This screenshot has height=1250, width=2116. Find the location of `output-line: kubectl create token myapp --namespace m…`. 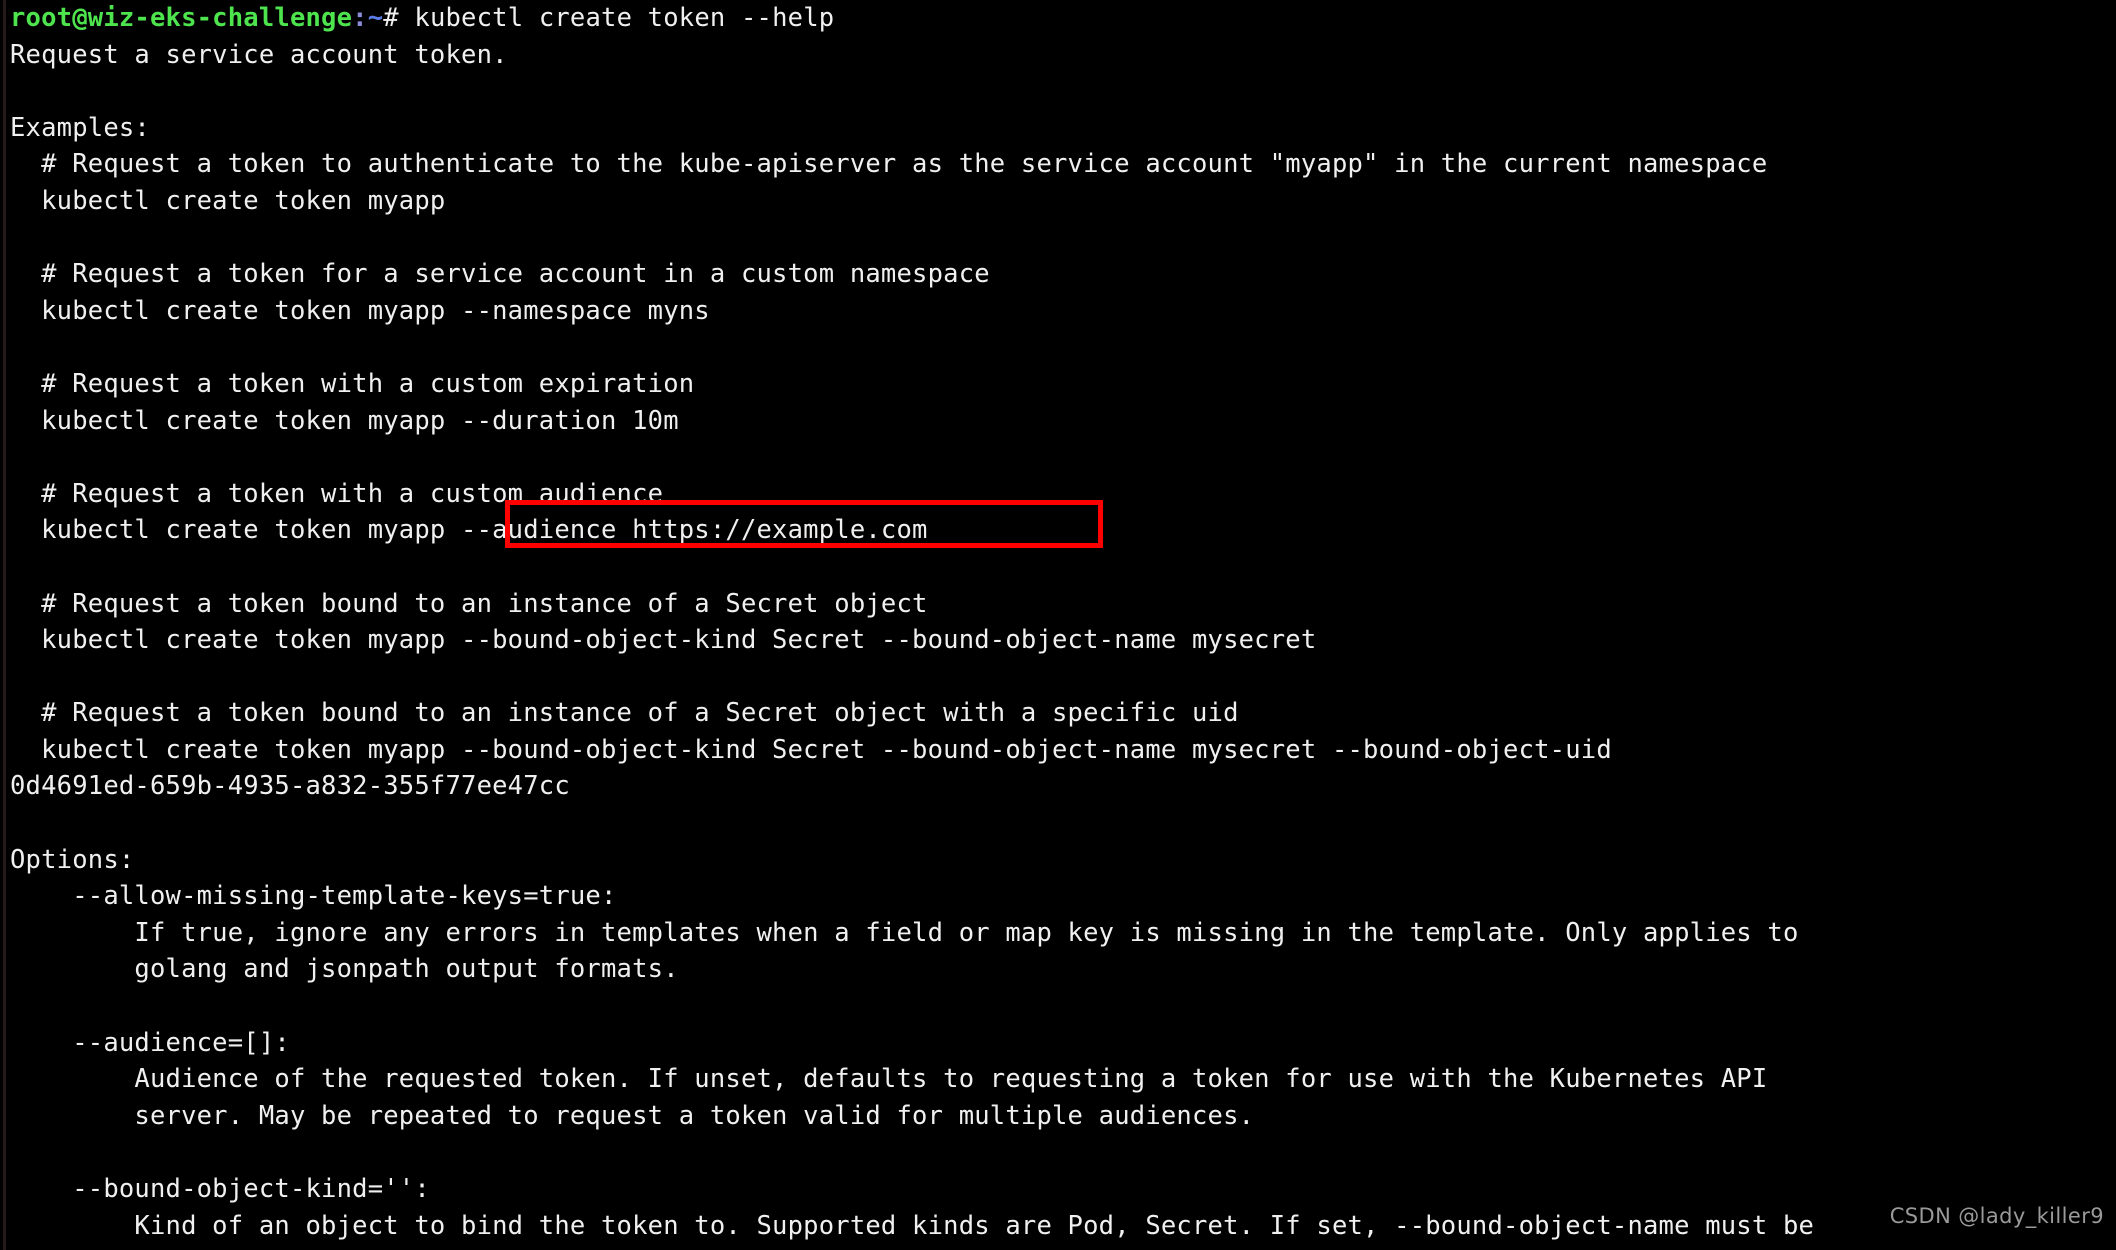

output-line: kubectl create token myapp --namespace m… is located at coordinates (360, 310).